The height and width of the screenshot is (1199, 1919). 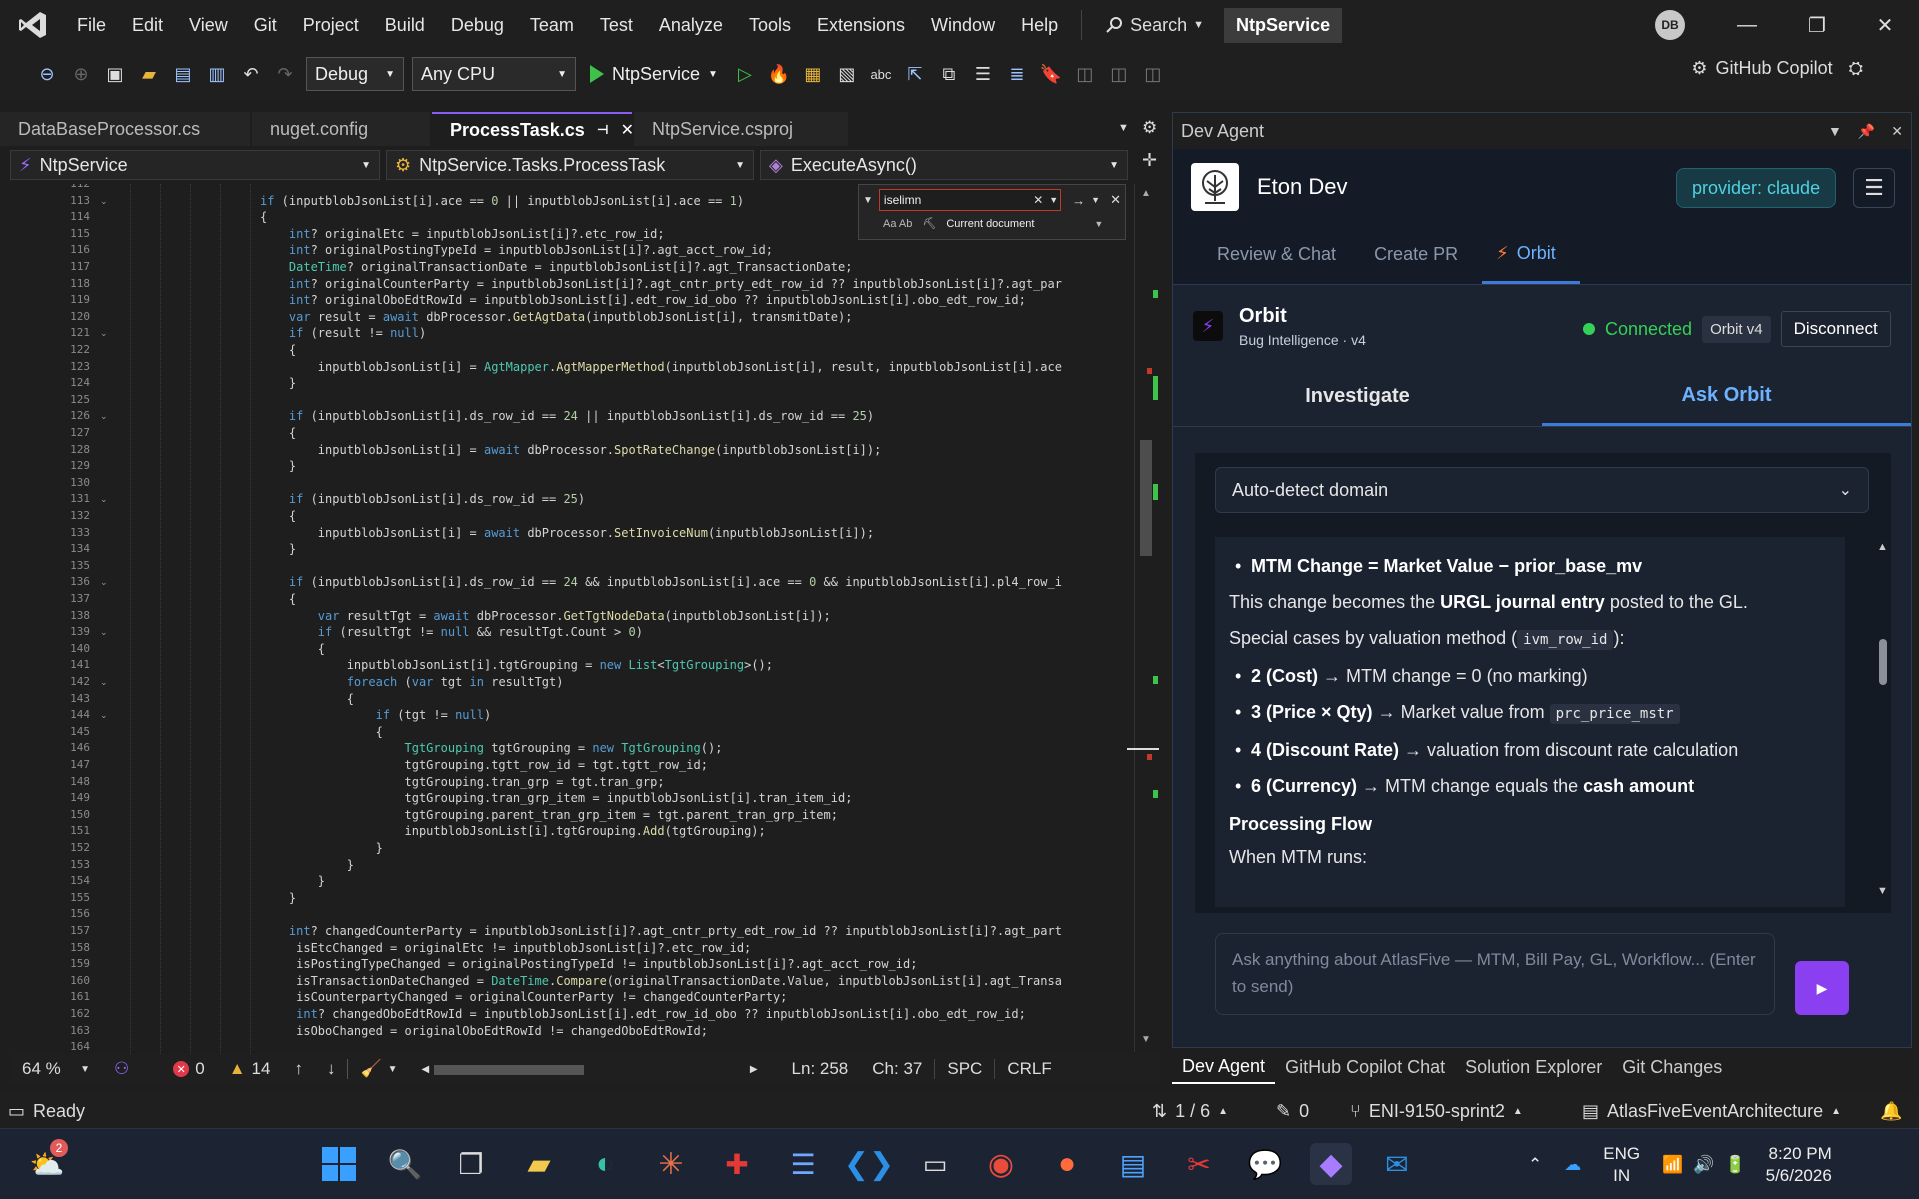 What do you see at coordinates (188, 1069) in the screenshot?
I see `errors-indicator: ✕ 0` at bounding box center [188, 1069].